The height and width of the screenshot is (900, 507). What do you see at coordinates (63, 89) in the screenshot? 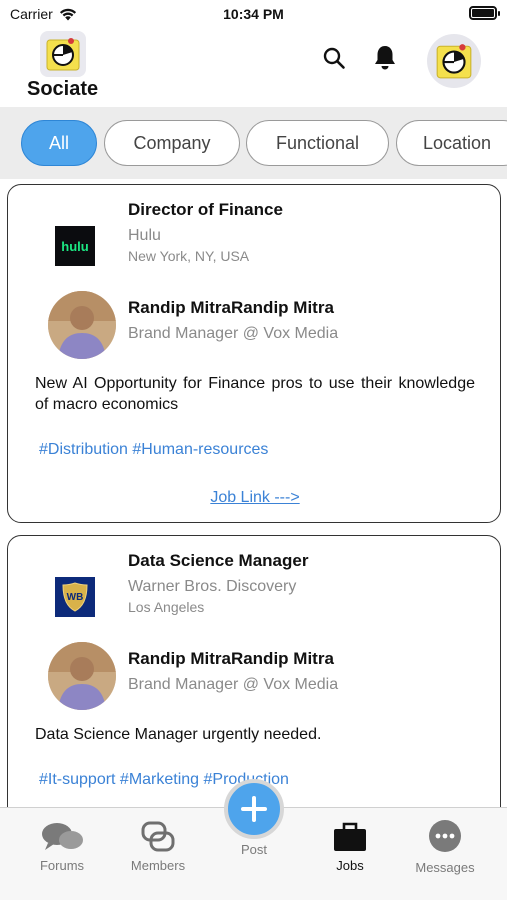
I see `app-title: Sociate` at bounding box center [63, 89].